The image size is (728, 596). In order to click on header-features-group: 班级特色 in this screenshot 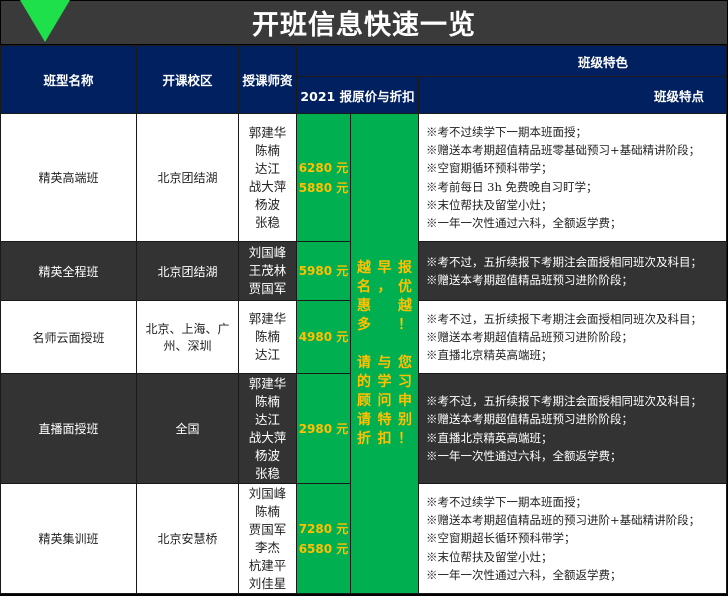, I will do `click(511, 61)`.